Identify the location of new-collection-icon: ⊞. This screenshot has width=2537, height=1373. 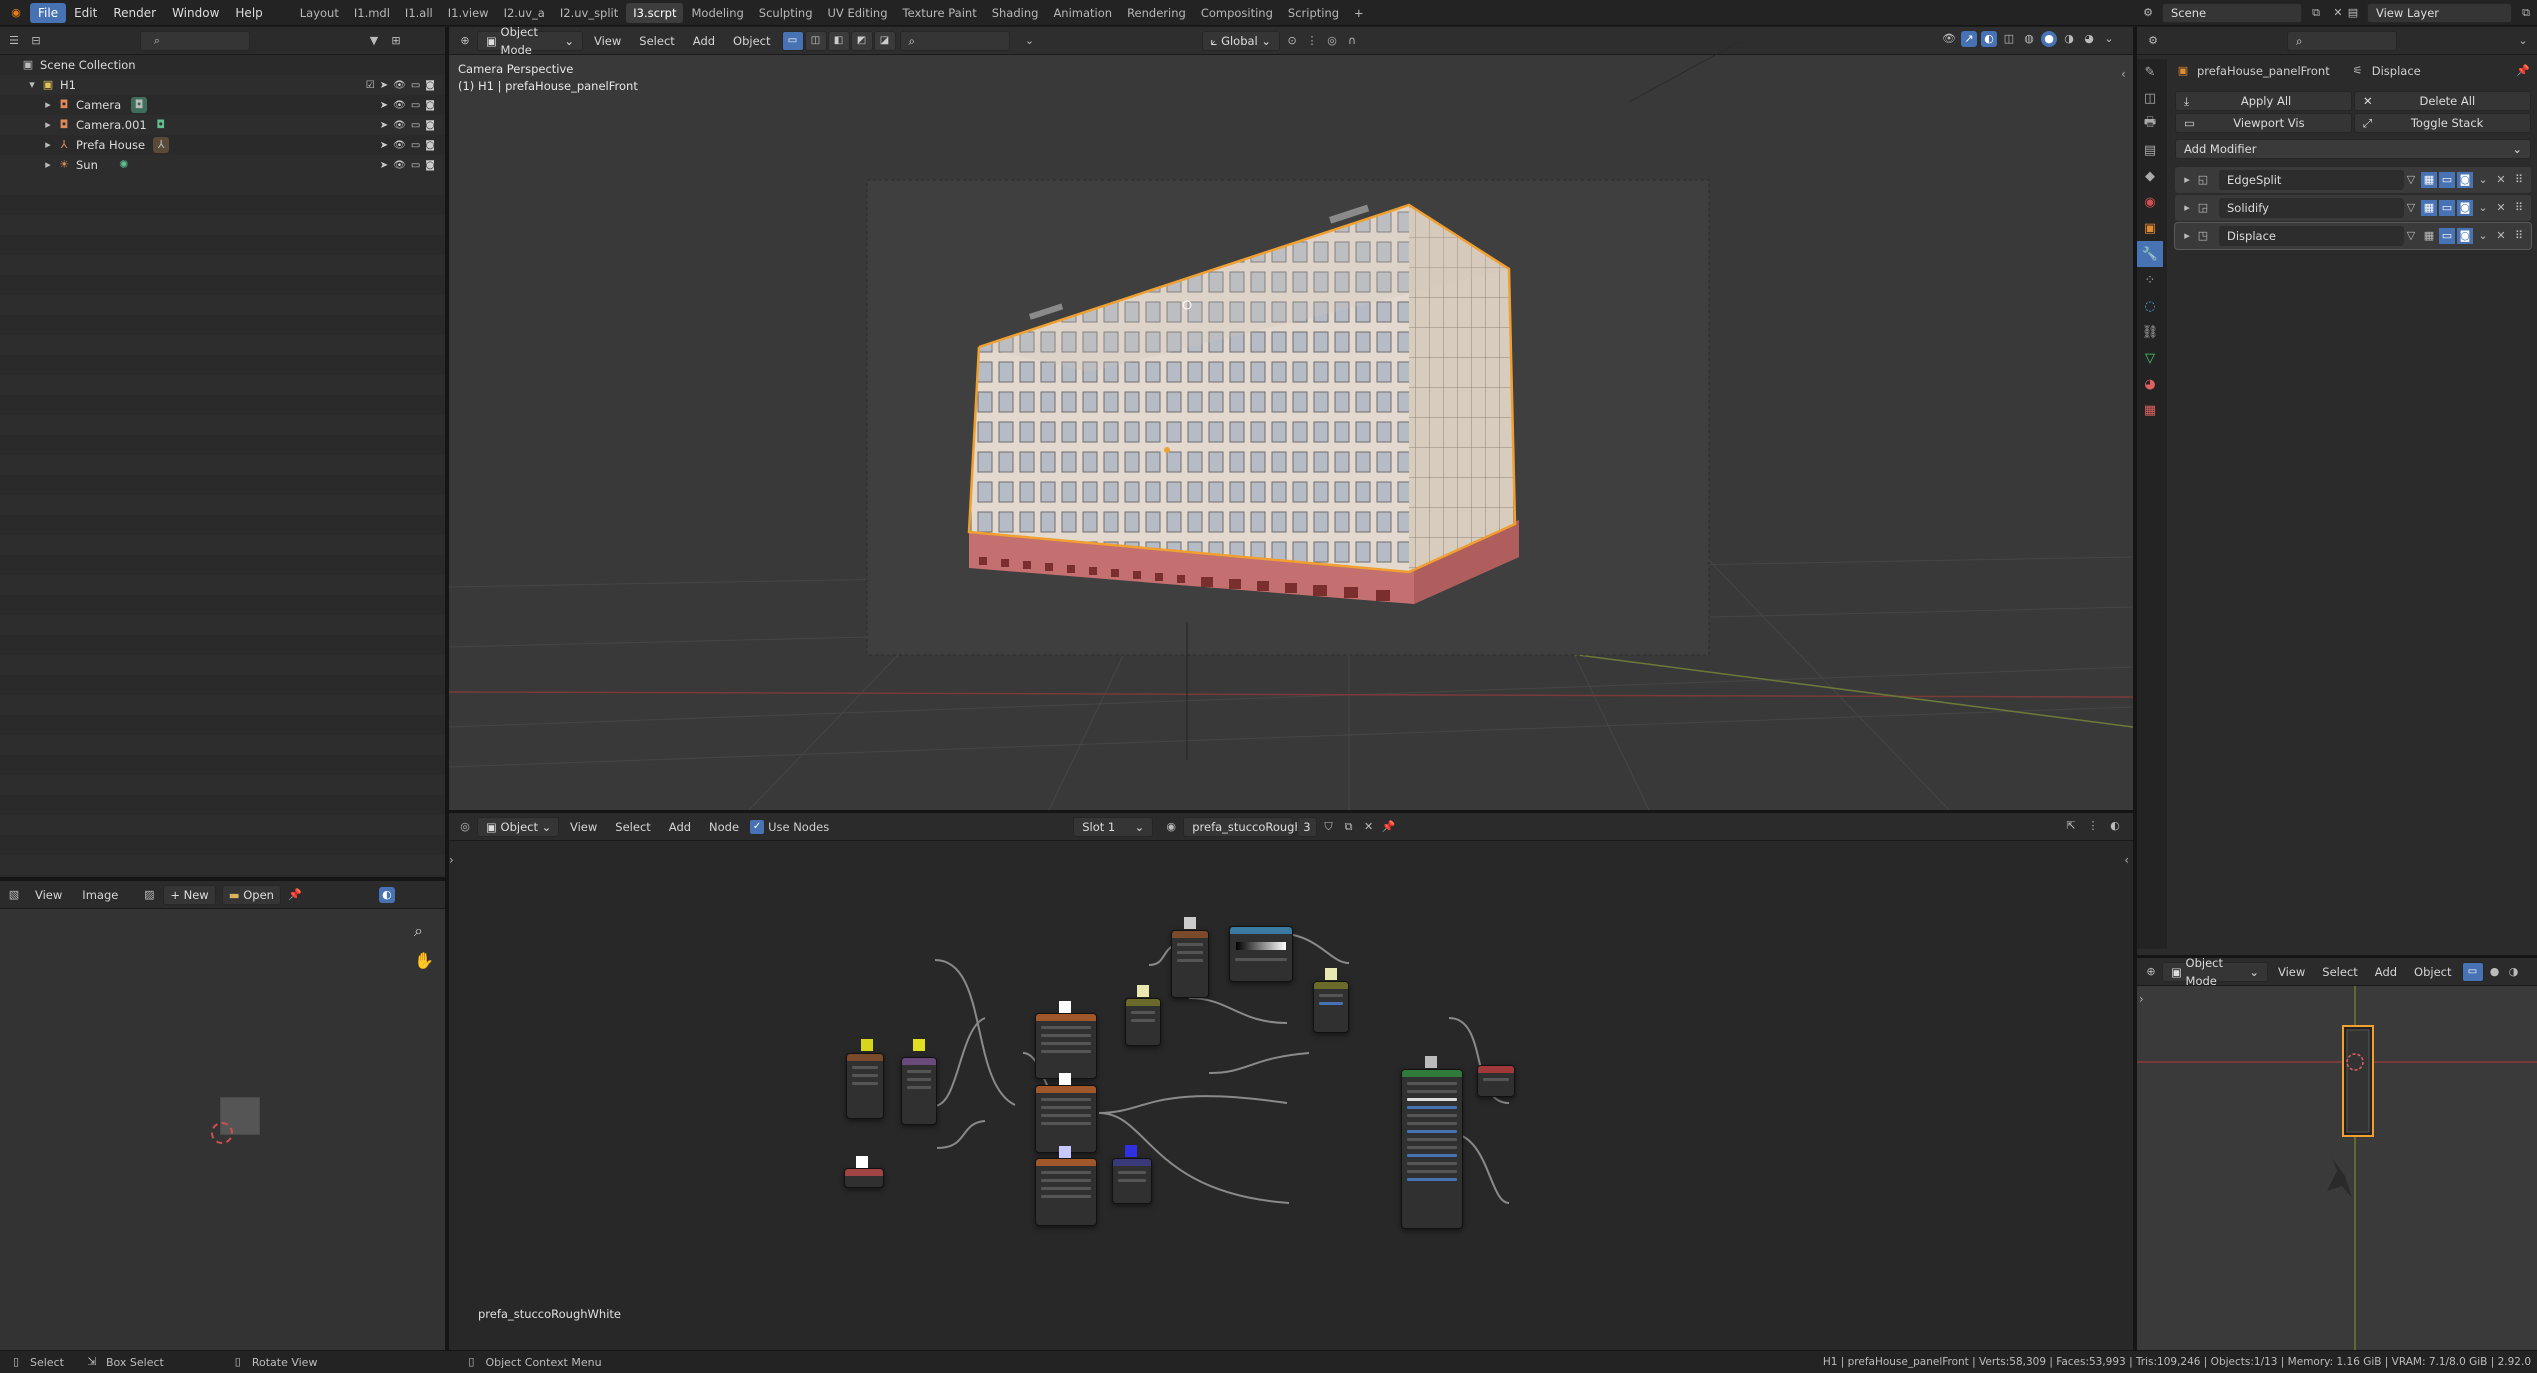
(396, 41).